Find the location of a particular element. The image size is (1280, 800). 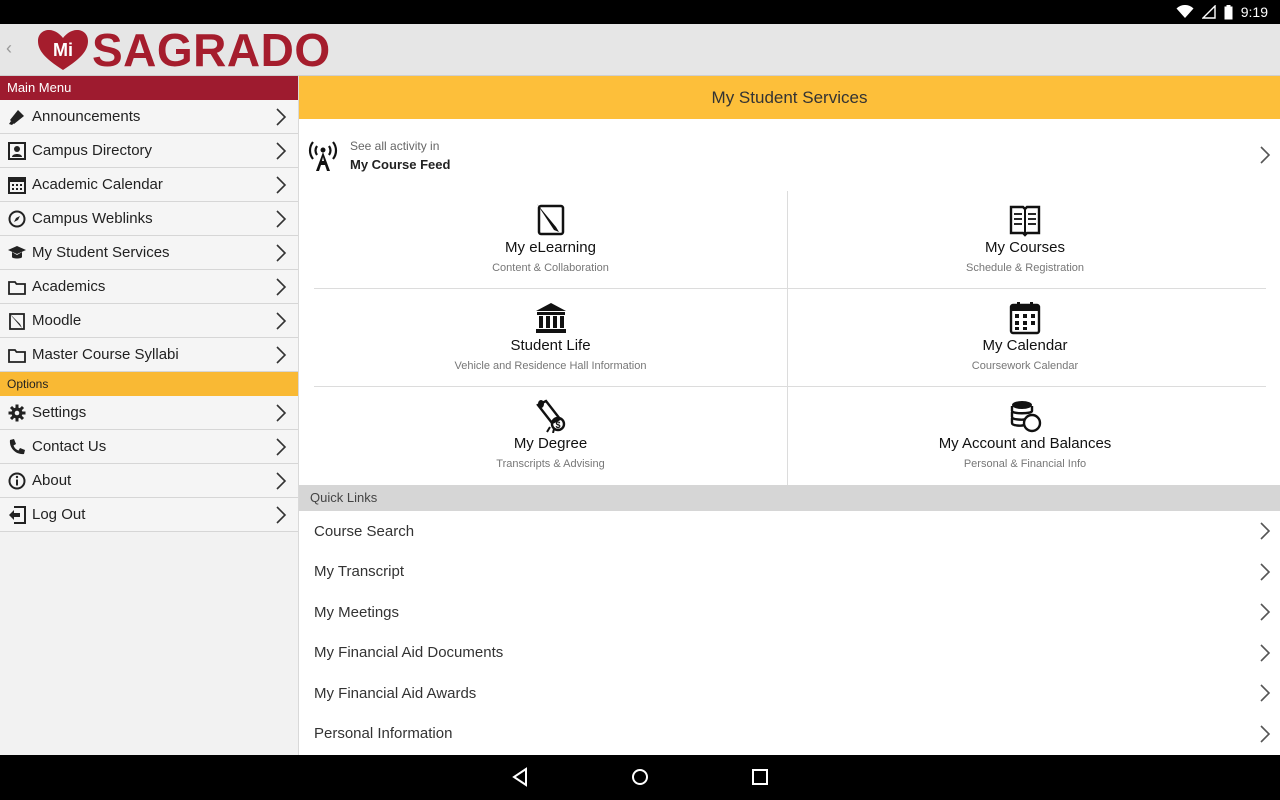

sidebar-item-academics: Academics is located at coordinates (149, 287).